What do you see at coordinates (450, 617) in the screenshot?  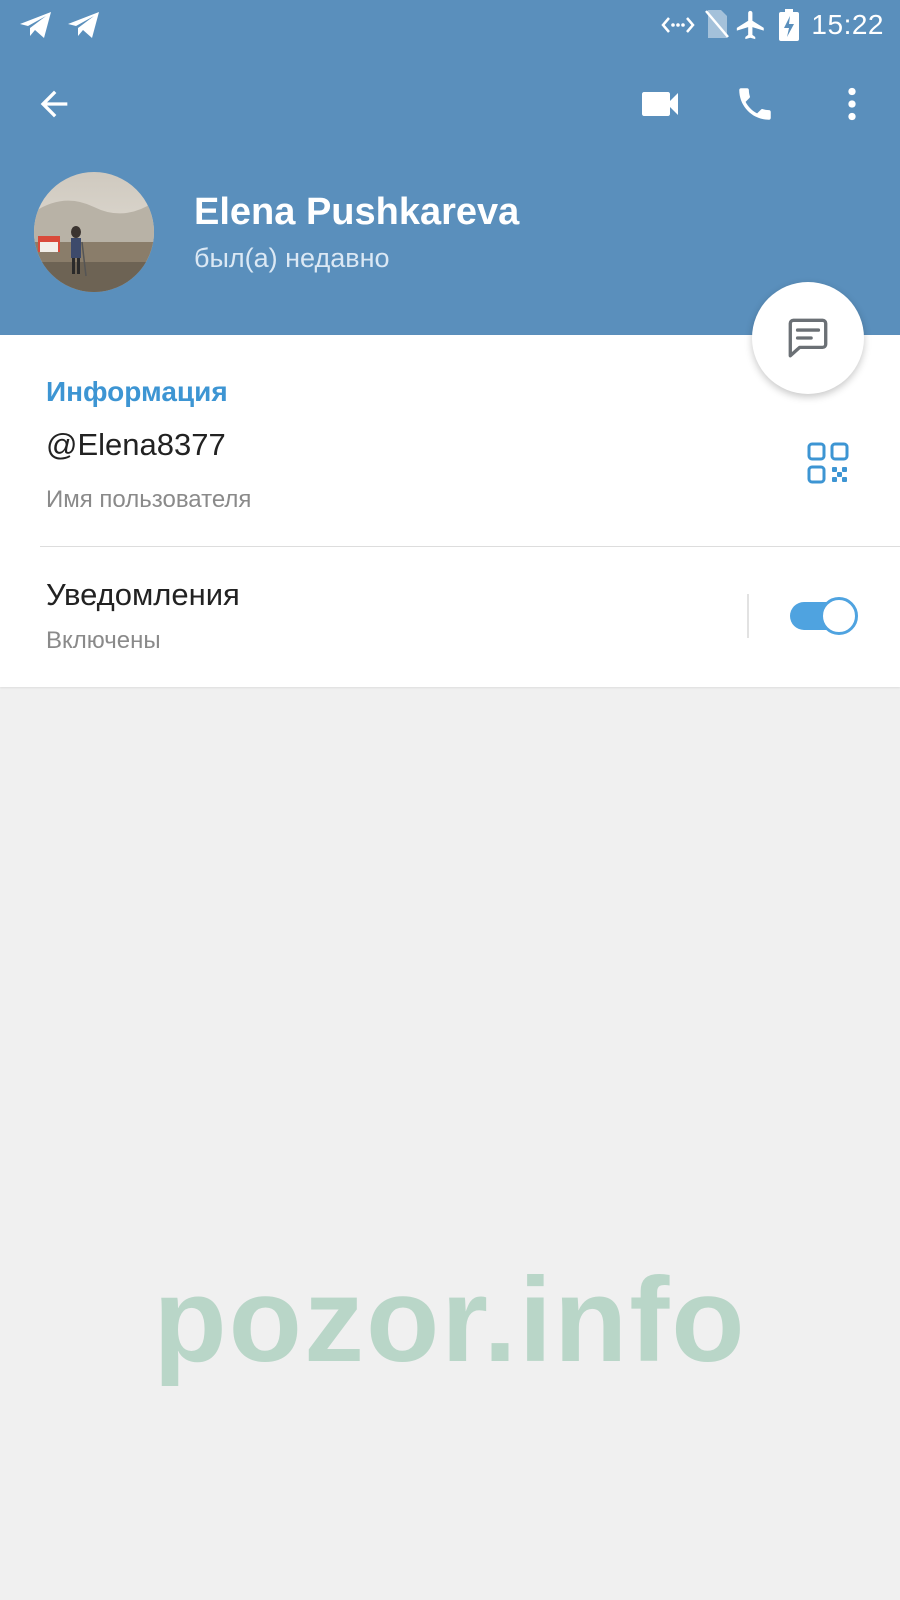 I see `notifications-row` at bounding box center [450, 617].